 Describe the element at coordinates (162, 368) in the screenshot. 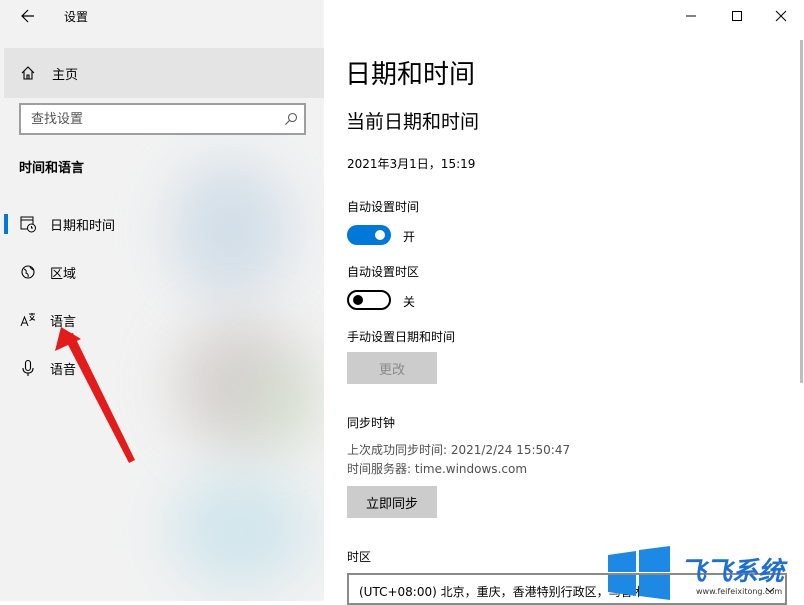

I see `sidebar-item-speech: 语音` at that location.